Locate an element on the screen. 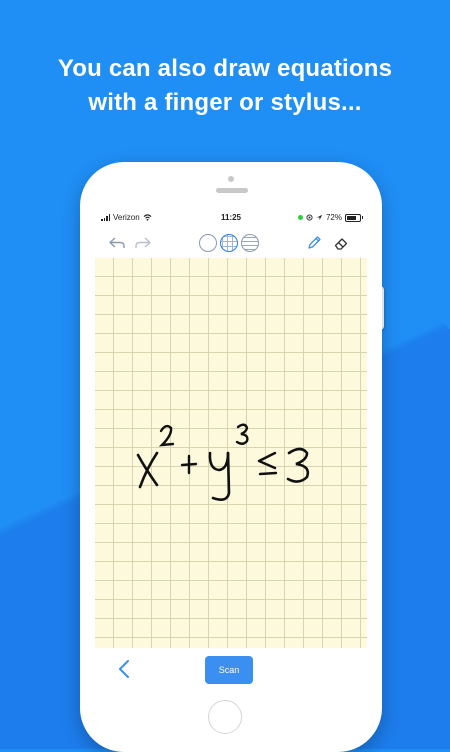  redo-icon is located at coordinates (143, 243).